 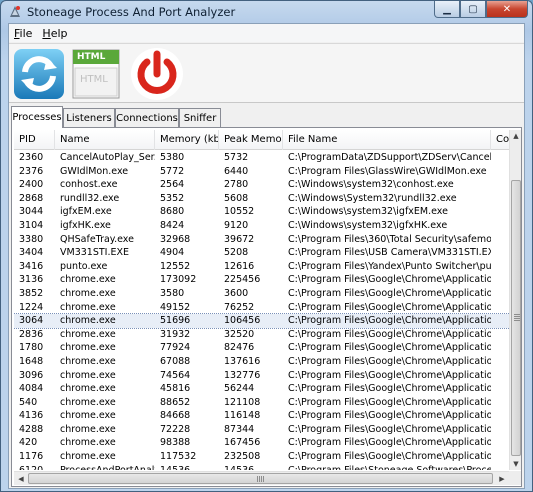 What do you see at coordinates (147, 117) in the screenshot?
I see `tab-connections: Connections` at bounding box center [147, 117].